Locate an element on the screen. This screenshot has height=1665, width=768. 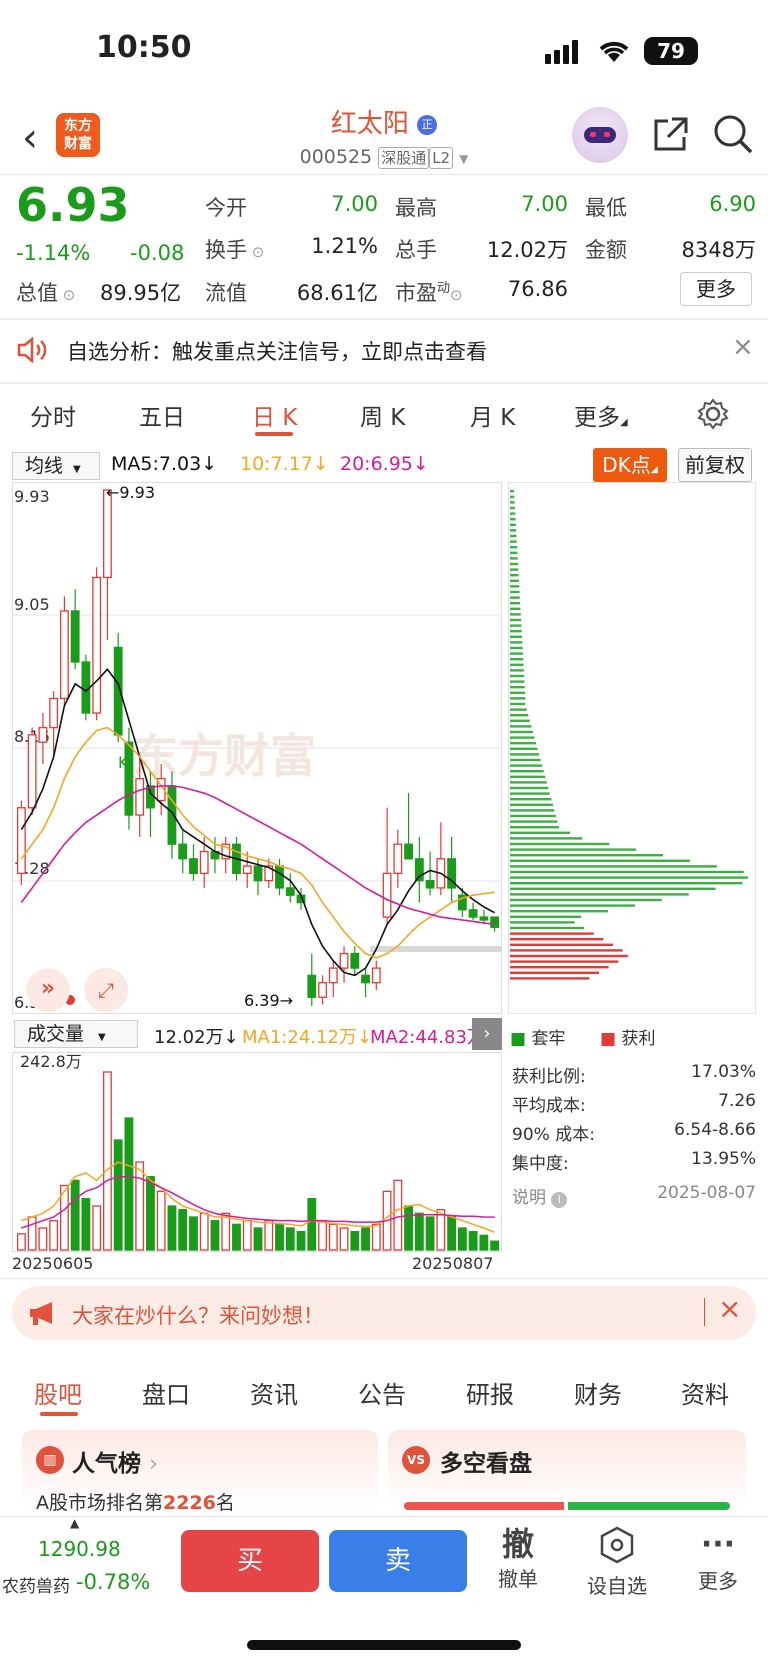
close-icon: × is located at coordinates (743, 347).